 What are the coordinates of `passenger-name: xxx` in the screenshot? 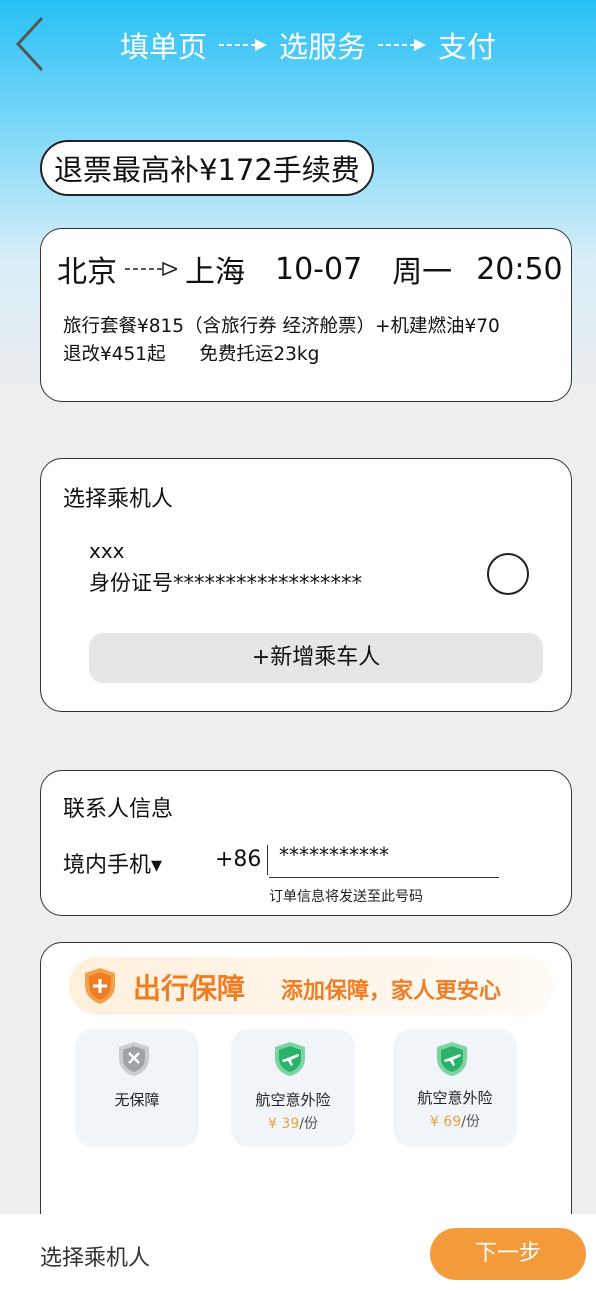 It's located at (107, 551).